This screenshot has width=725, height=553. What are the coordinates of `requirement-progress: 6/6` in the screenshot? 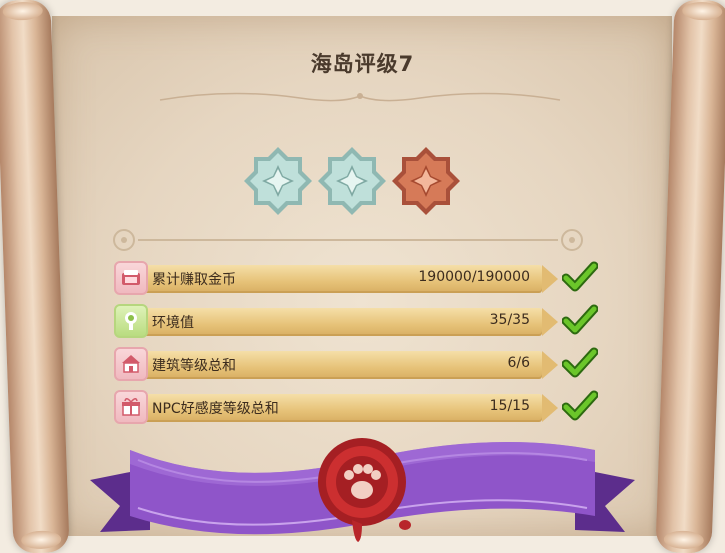 It's located at (518, 363).